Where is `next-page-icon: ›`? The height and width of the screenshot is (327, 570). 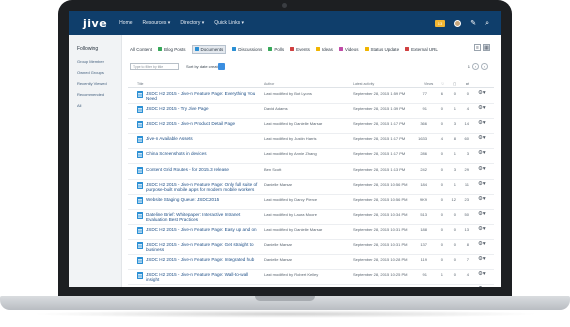 next-page-icon: › is located at coordinates (484, 66).